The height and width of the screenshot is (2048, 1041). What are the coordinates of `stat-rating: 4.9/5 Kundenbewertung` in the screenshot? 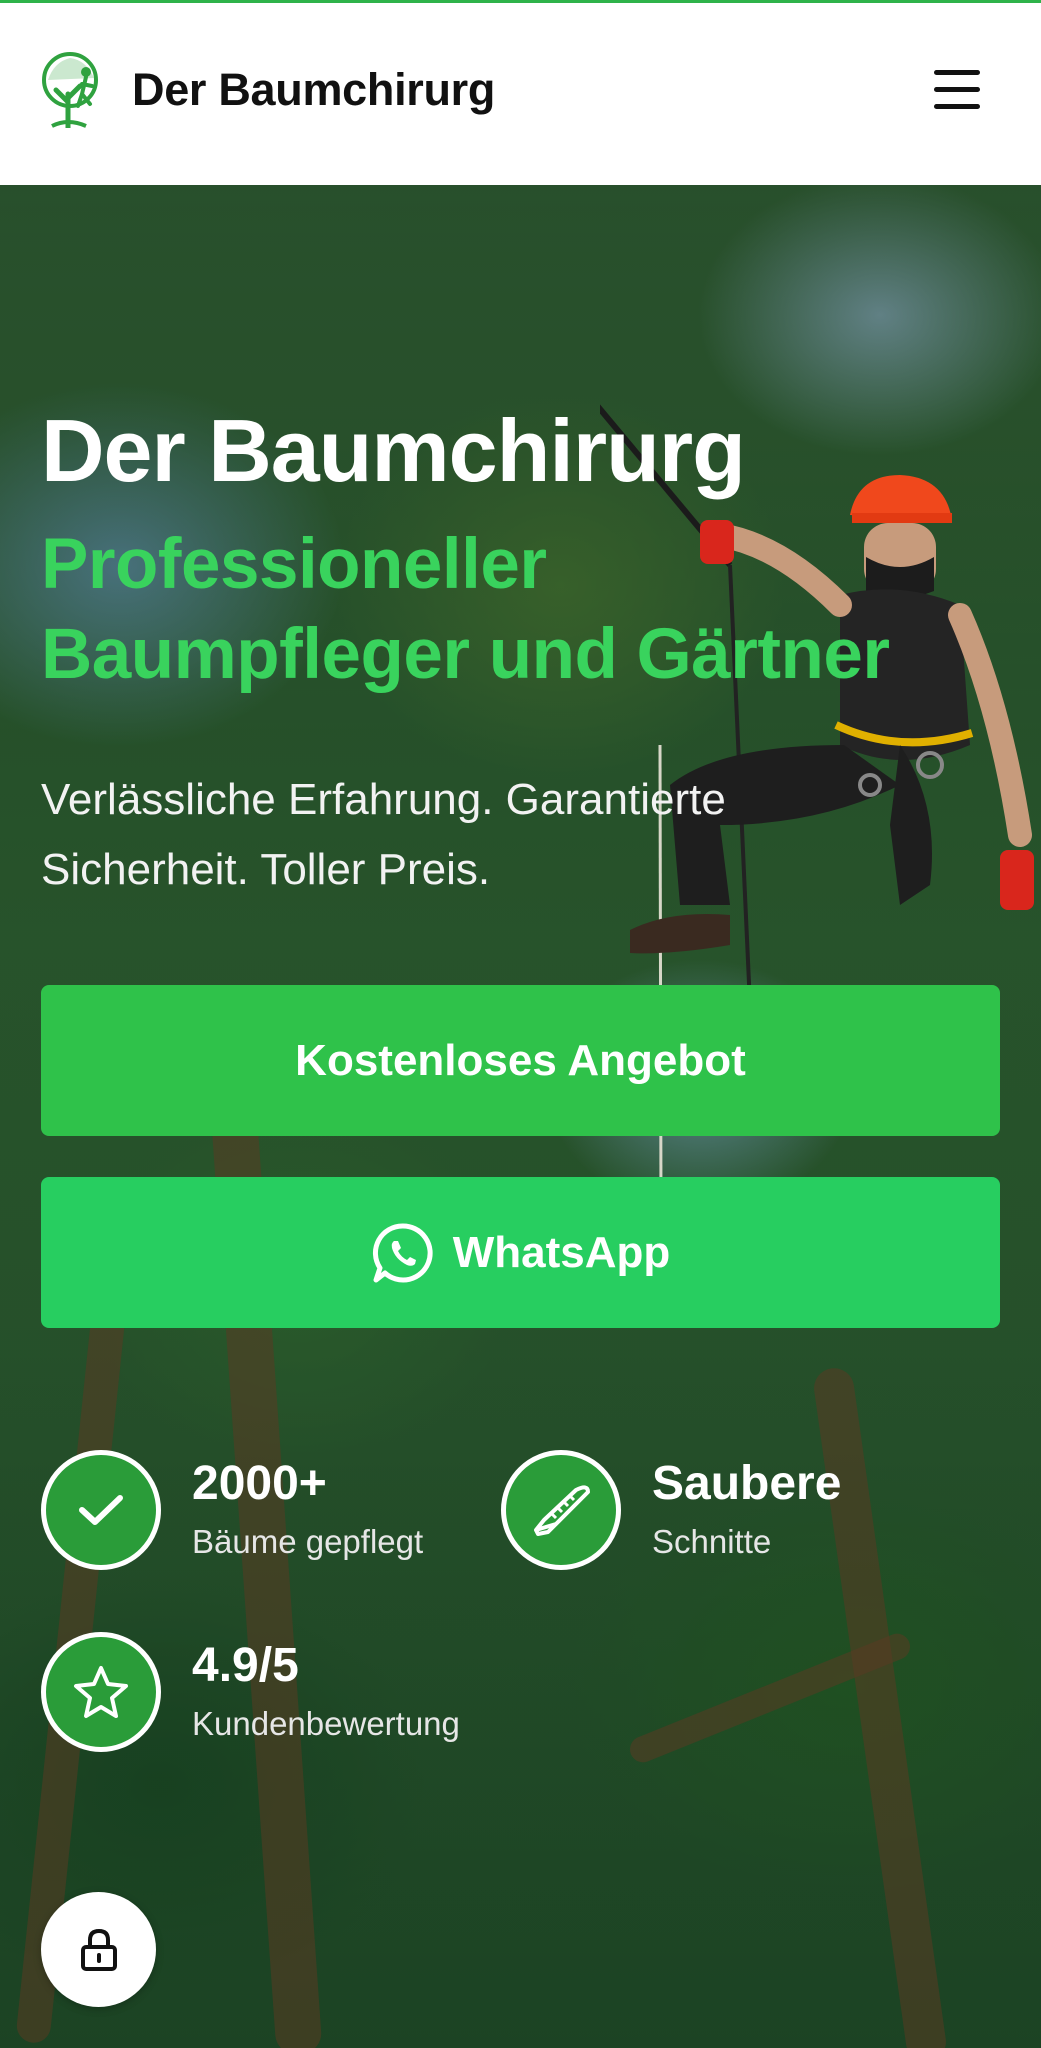 It's located at (250, 1692).